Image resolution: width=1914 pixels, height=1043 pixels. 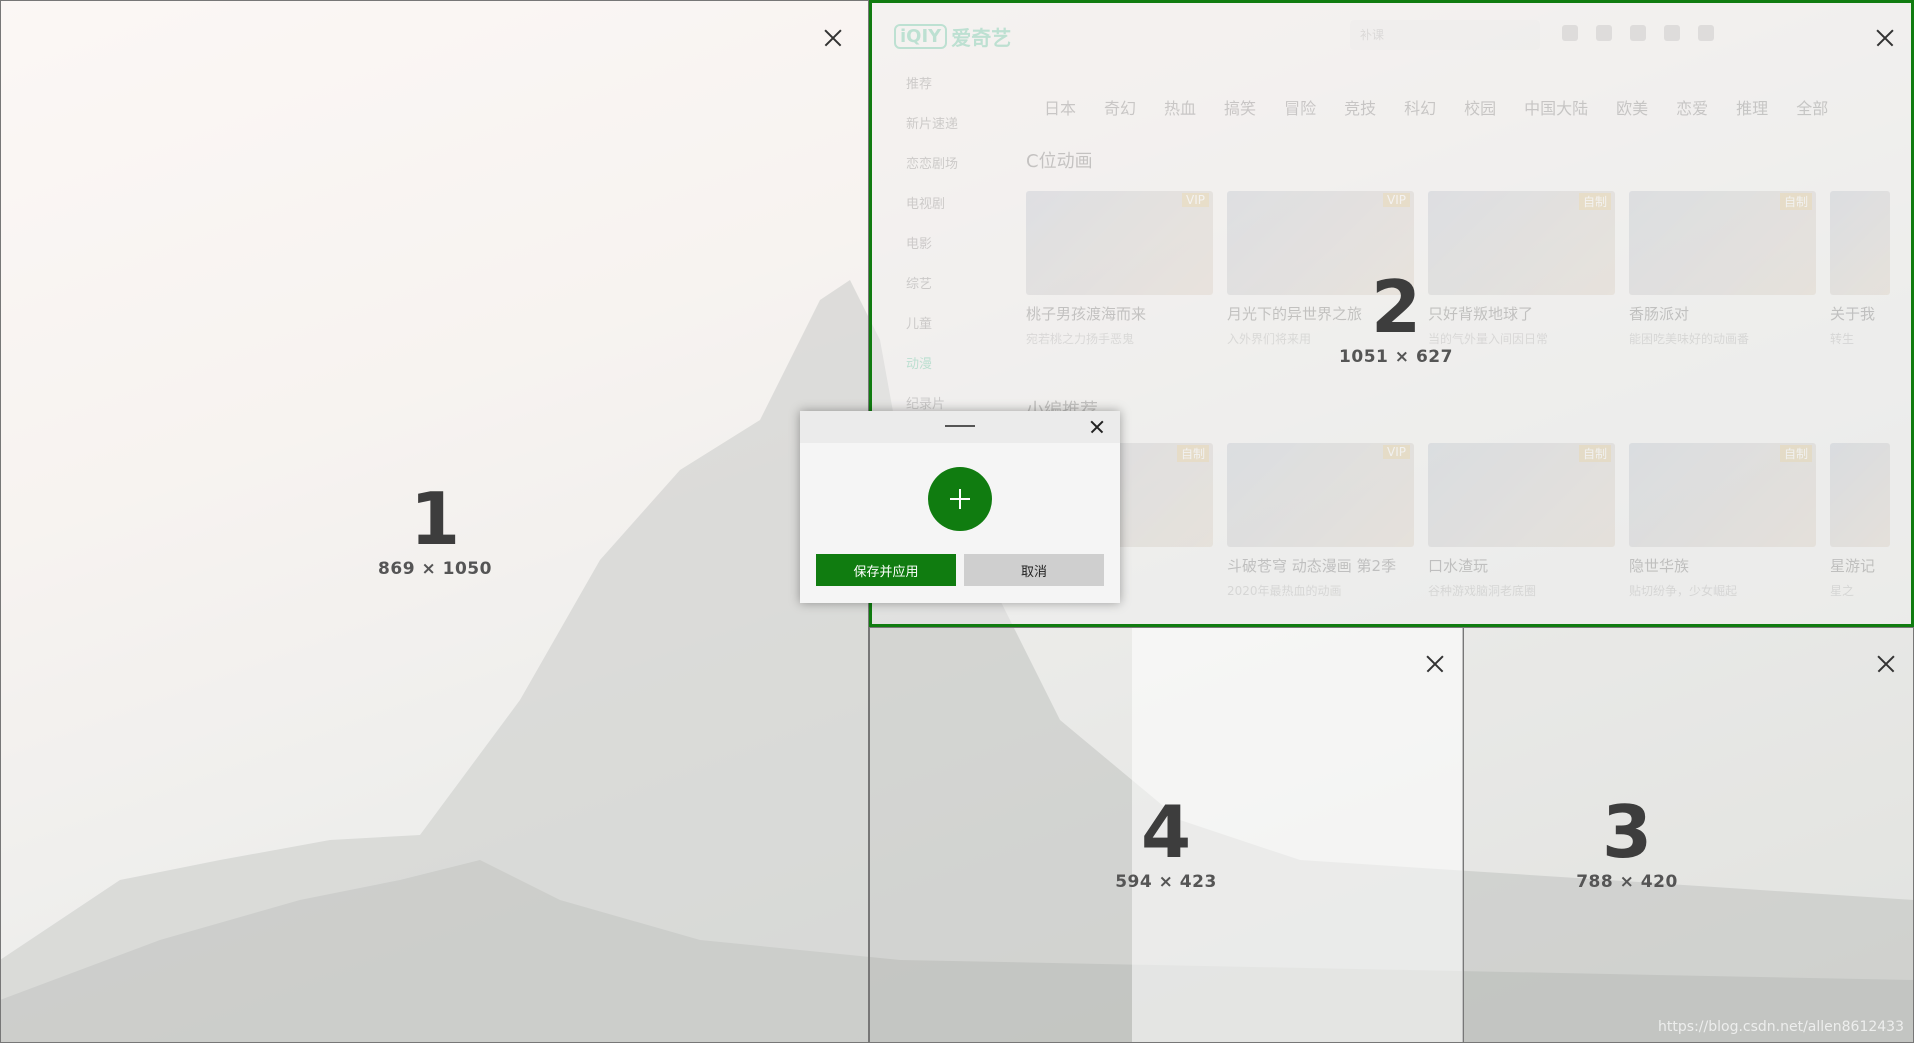 I want to click on card-title: 斗破苍穹 动态漫画 第2季, so click(x=1312, y=566).